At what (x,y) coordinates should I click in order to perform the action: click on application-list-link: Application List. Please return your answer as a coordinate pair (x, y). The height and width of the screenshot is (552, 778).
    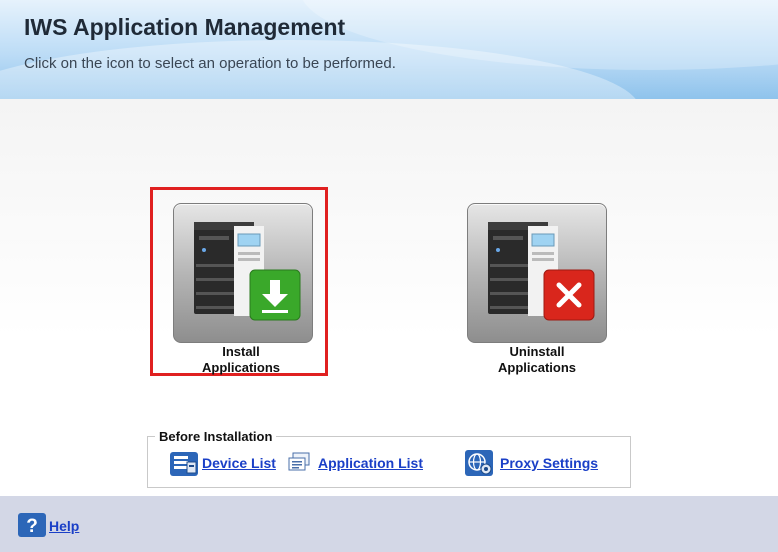
    Looking at the image, I should click on (370, 463).